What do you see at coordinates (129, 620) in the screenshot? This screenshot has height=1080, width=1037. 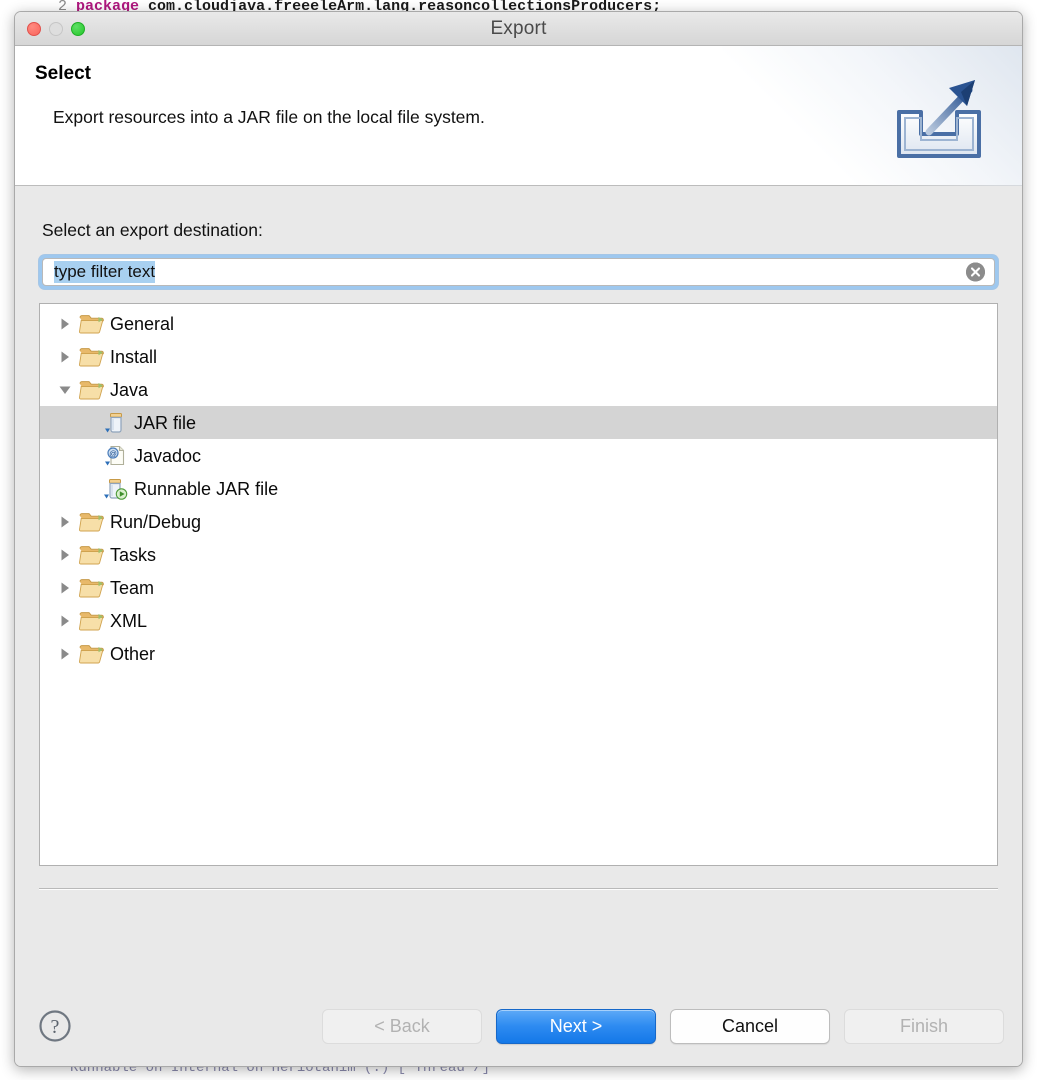 I see `tree-item-label: XML` at bounding box center [129, 620].